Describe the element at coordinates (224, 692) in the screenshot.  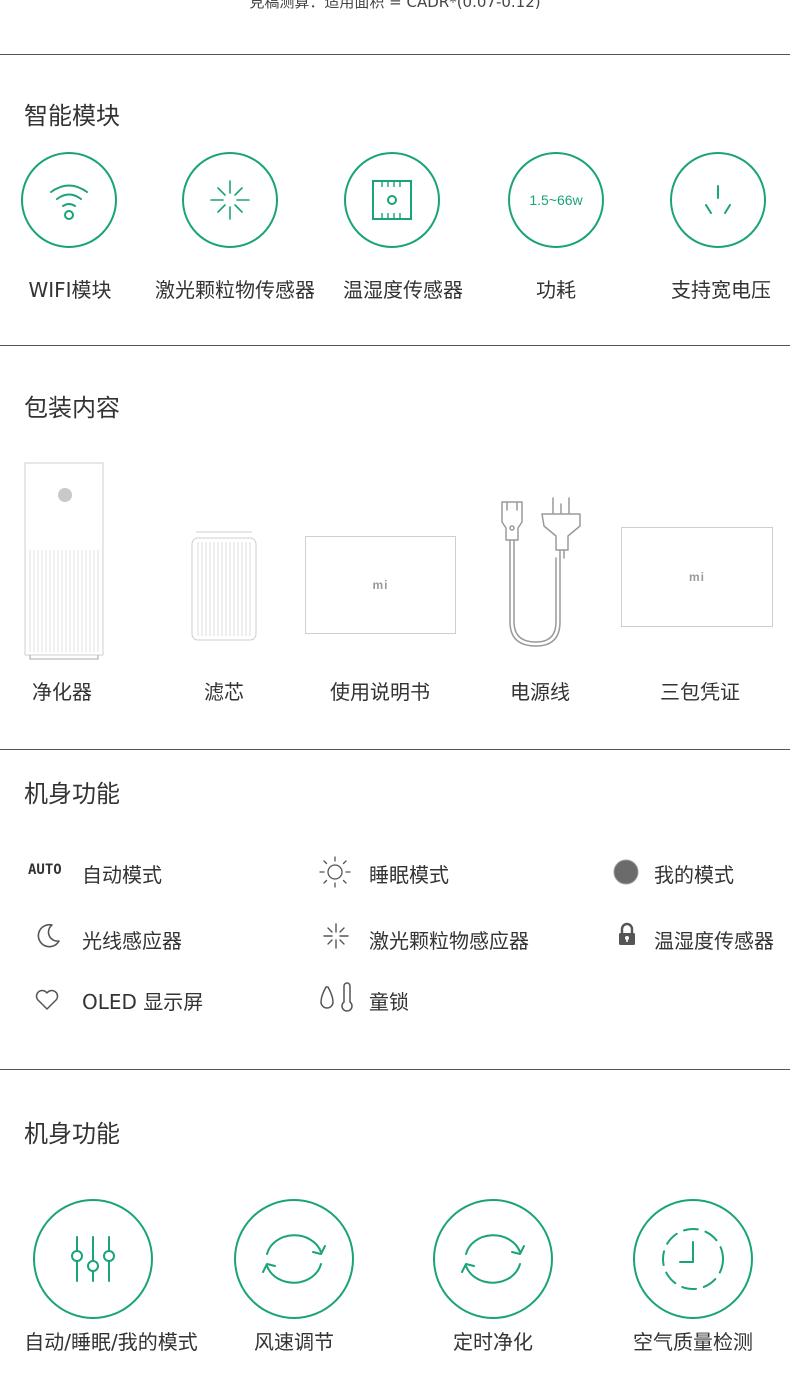
I see `package-label-filter: 滤芯` at that location.